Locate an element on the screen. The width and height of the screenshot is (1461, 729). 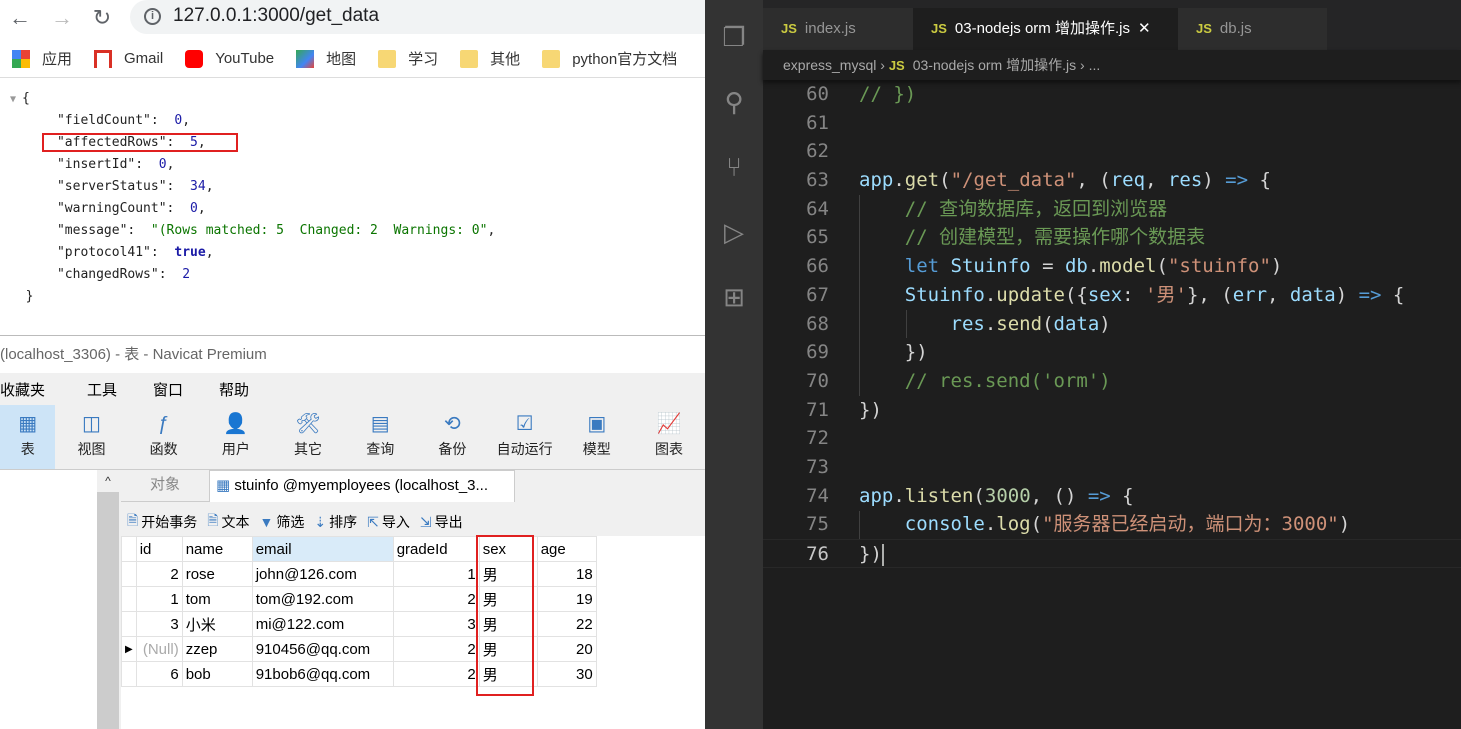
action-button: ⇱ 导入 is located at coordinates (388, 522).